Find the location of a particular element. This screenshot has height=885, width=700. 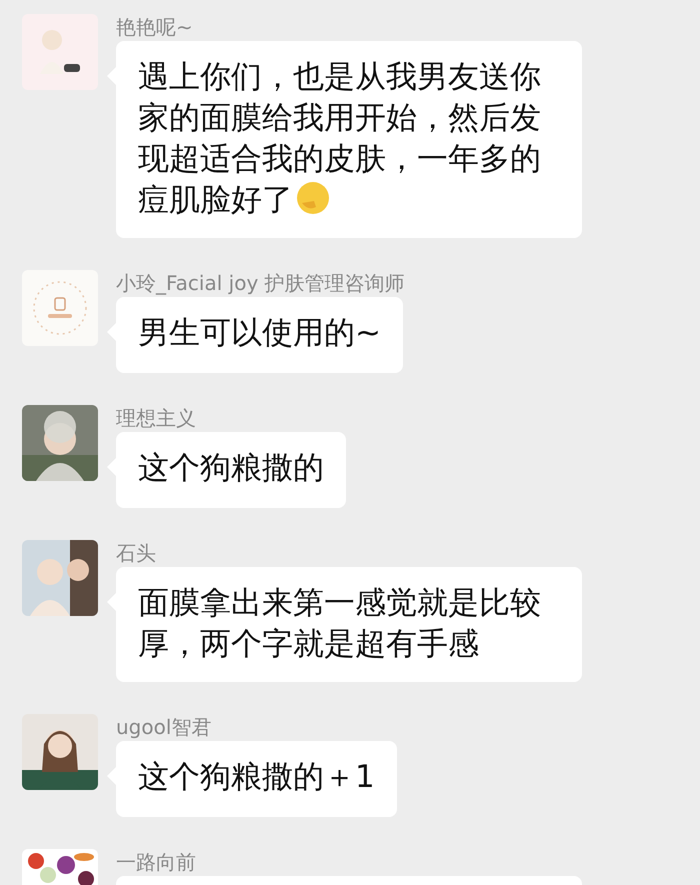

message-bubble: 面膜拿出来第一感觉就是比较厚，两个字就是超有手感 is located at coordinates (349, 624).